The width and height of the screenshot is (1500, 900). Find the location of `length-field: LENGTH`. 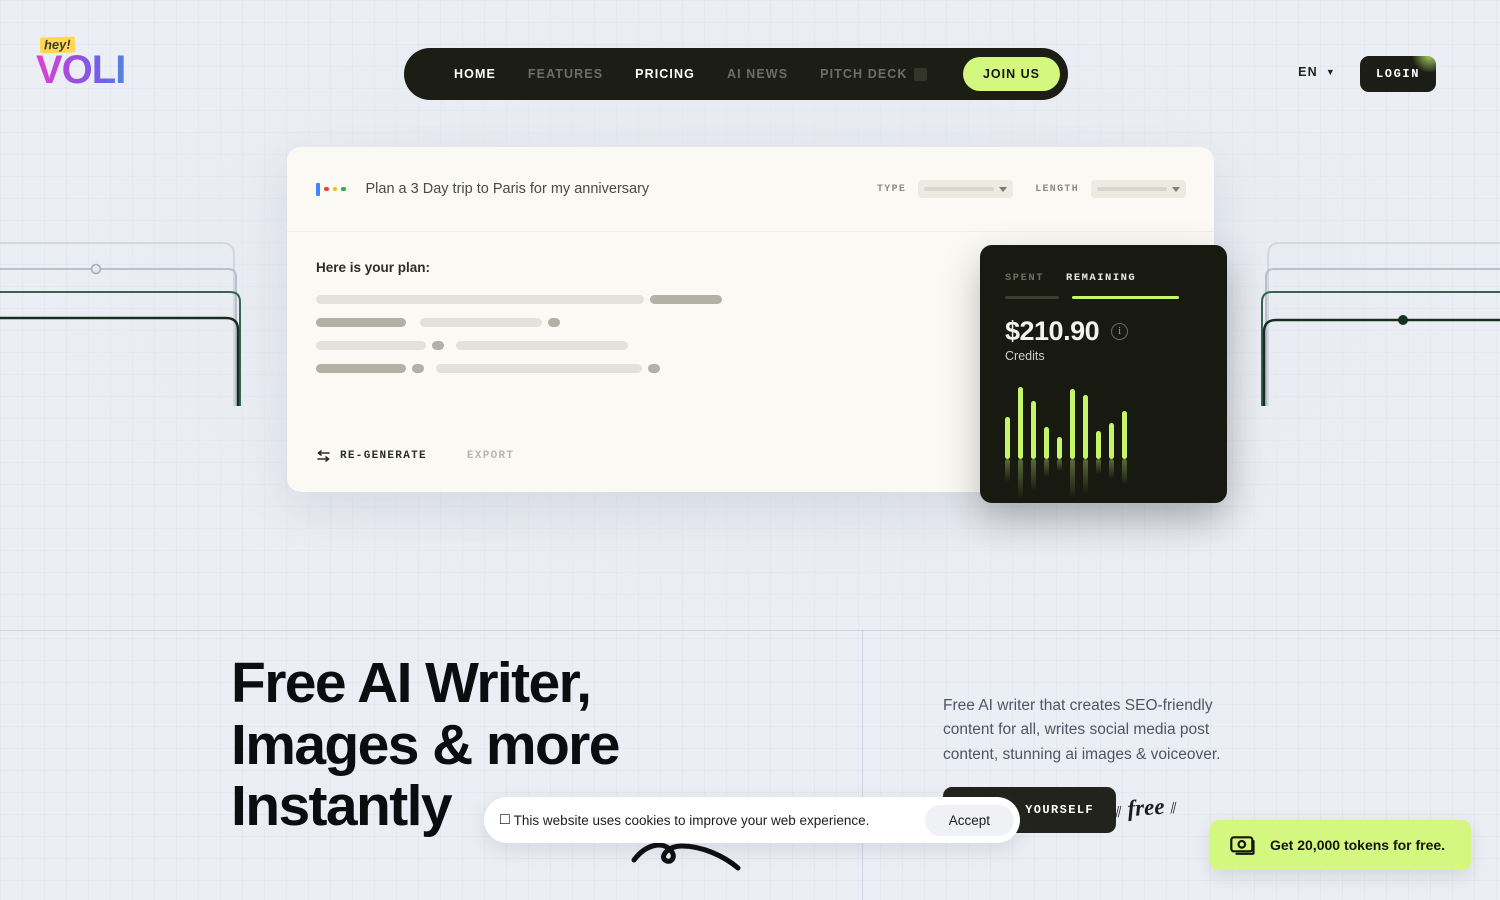

length-field: LENGTH is located at coordinates (1110, 189).